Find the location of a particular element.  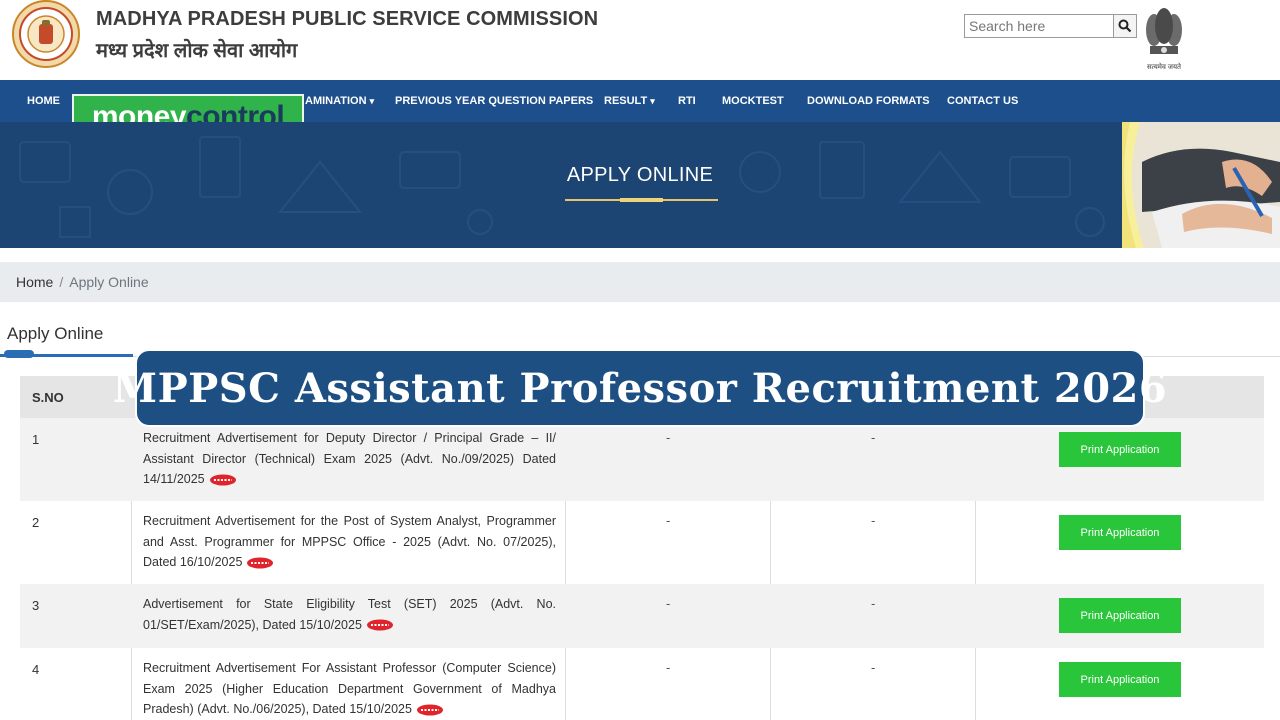

org-name-english: MADHYA PRADESH PUBLIC SERVICE COMMISSION is located at coordinates (347, 19).